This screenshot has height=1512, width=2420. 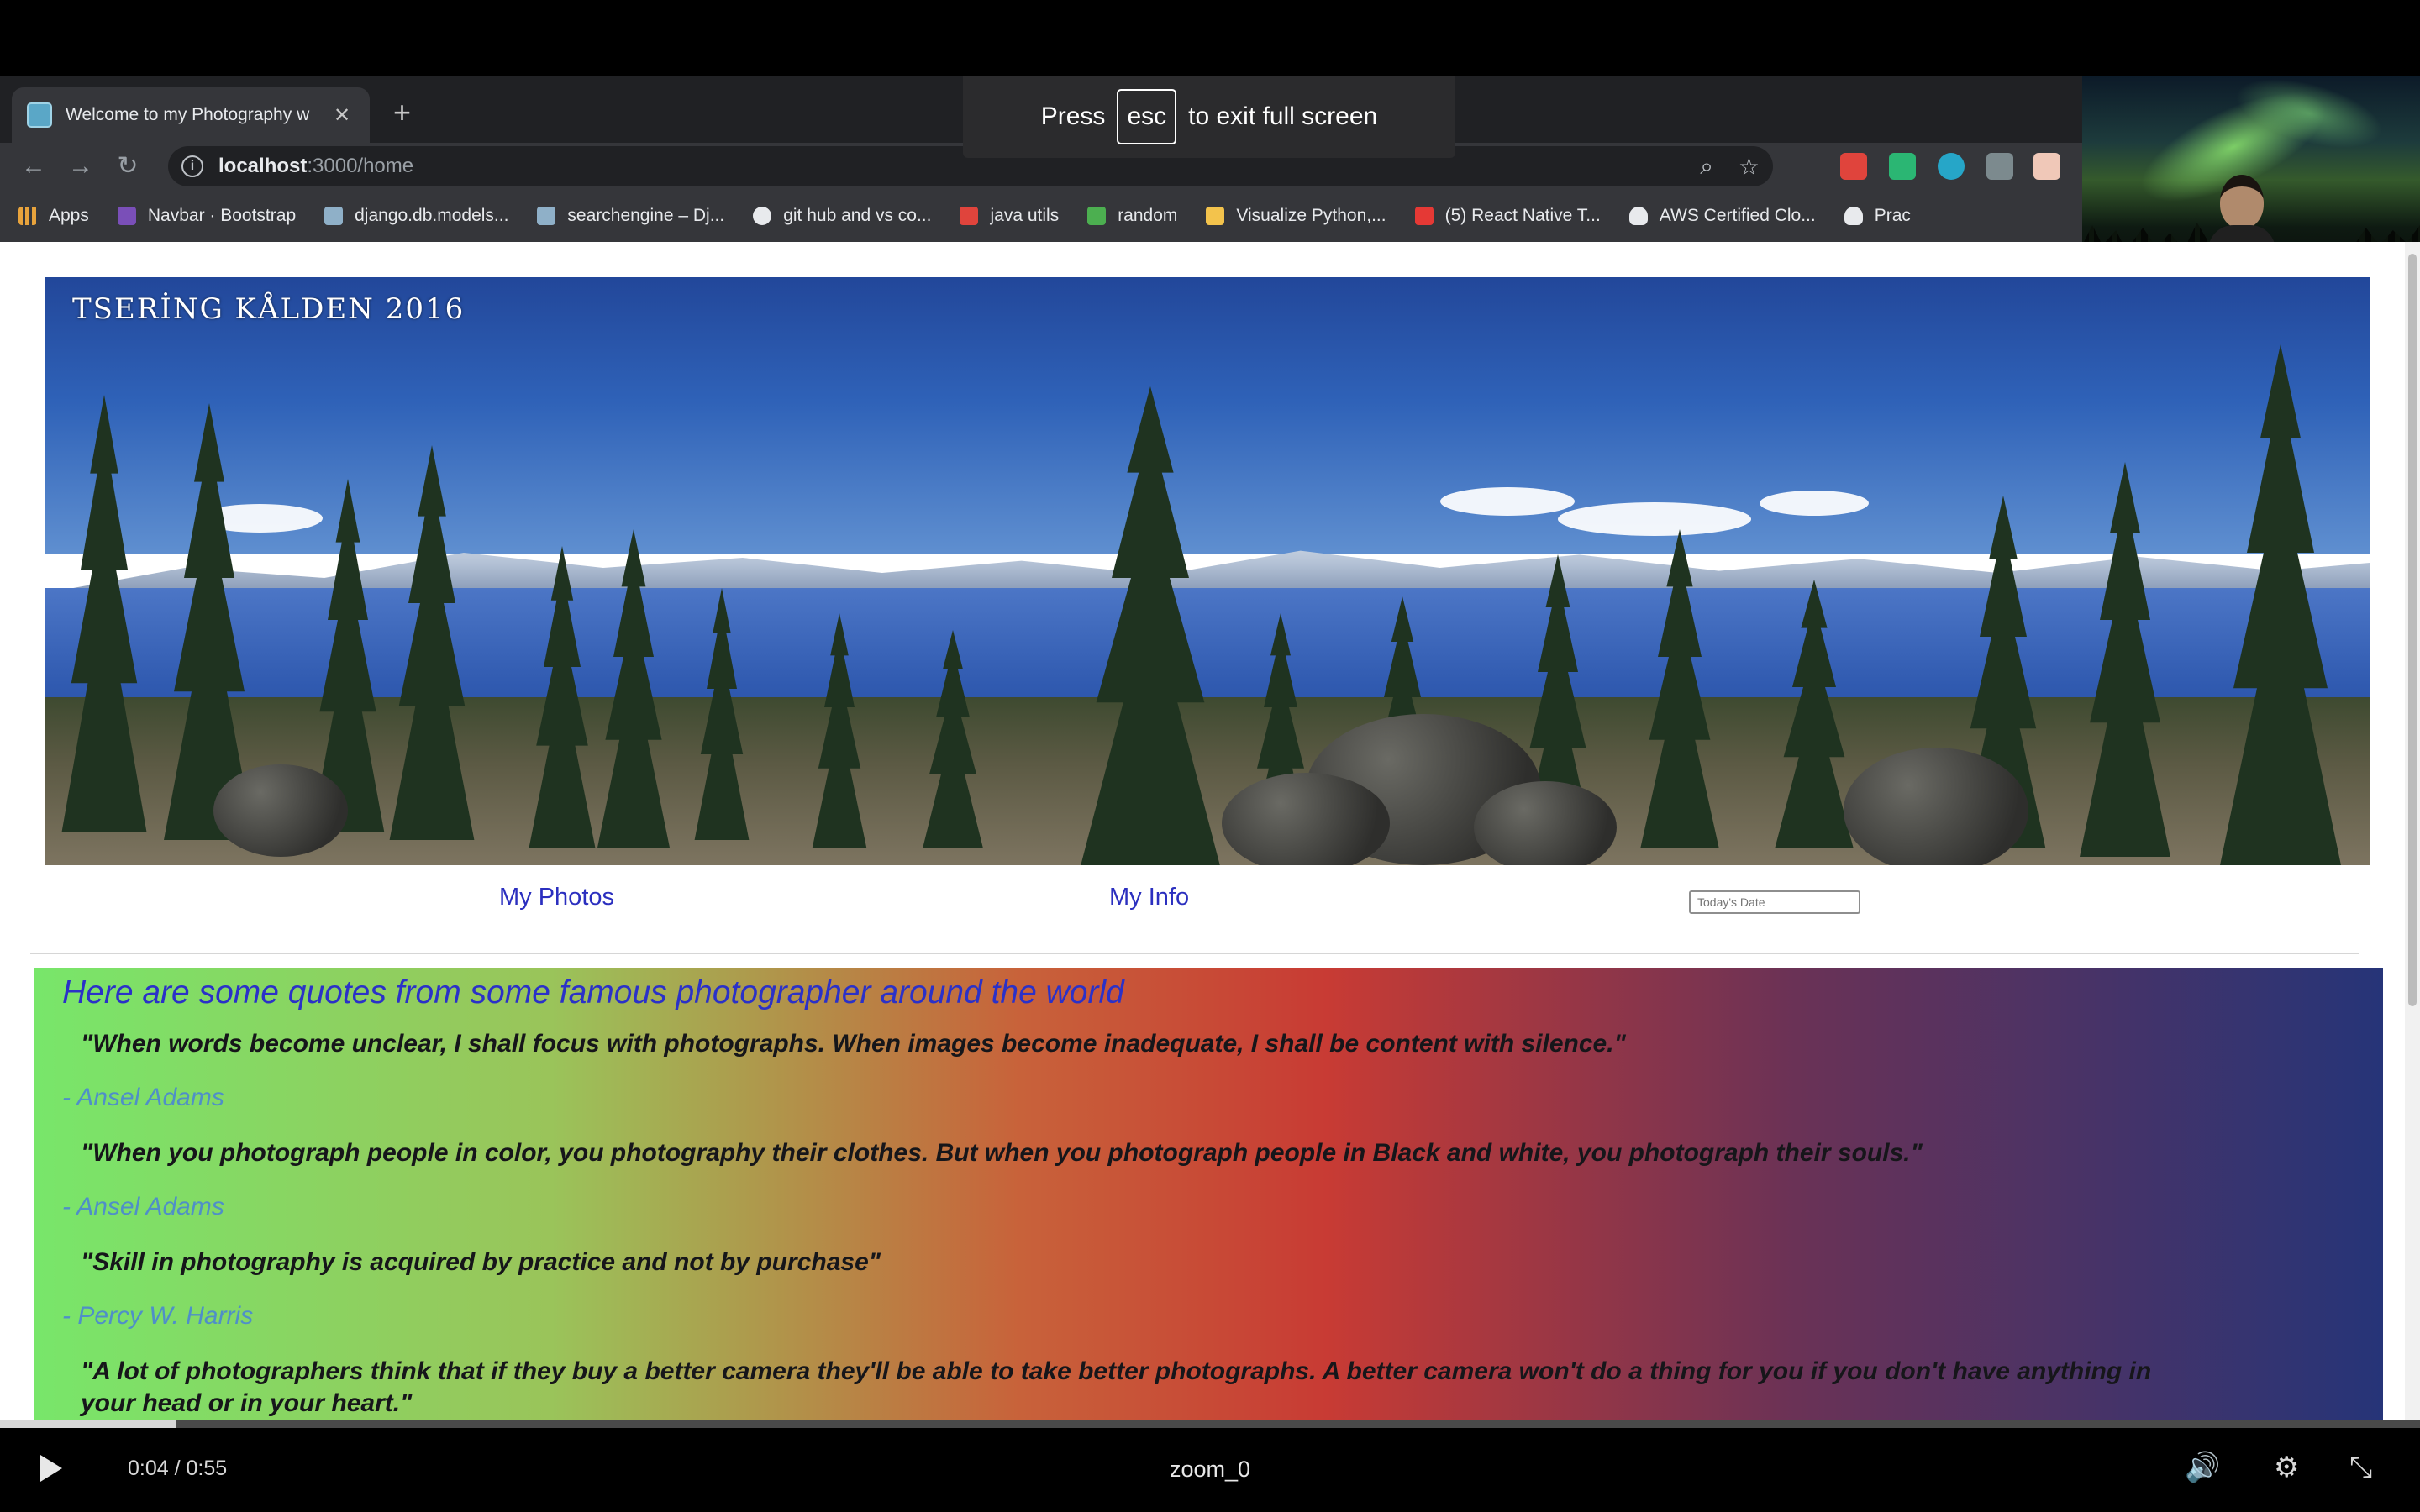 What do you see at coordinates (192, 166) in the screenshot?
I see `site-info-icon: i` at bounding box center [192, 166].